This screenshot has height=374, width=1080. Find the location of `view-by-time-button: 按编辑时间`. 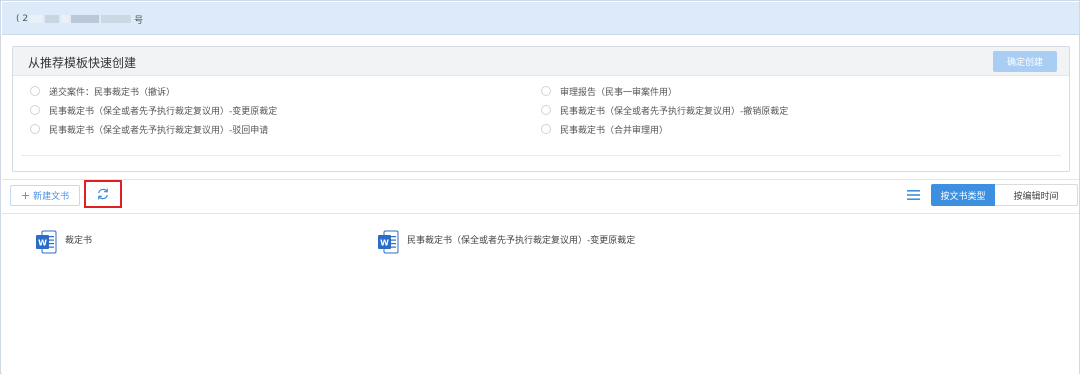

view-by-time-button: 按编辑时间 is located at coordinates (1036, 195).